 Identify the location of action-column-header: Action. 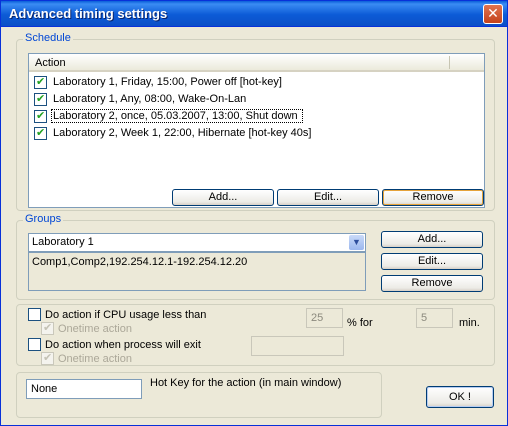
(50, 63).